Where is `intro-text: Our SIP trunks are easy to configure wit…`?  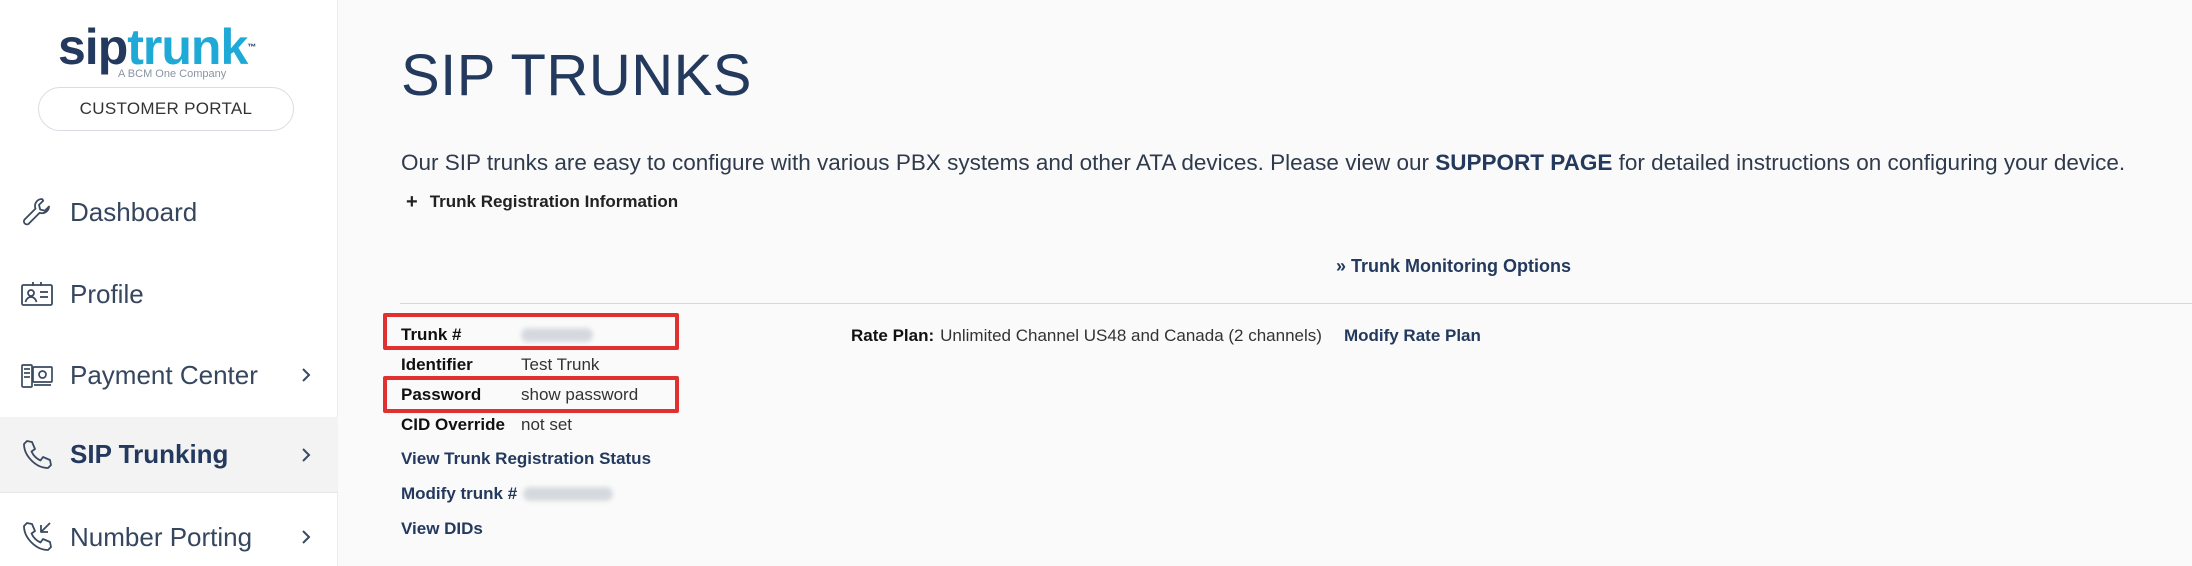
intro-text: Our SIP trunks are easy to configure wit… is located at coordinates (1263, 163).